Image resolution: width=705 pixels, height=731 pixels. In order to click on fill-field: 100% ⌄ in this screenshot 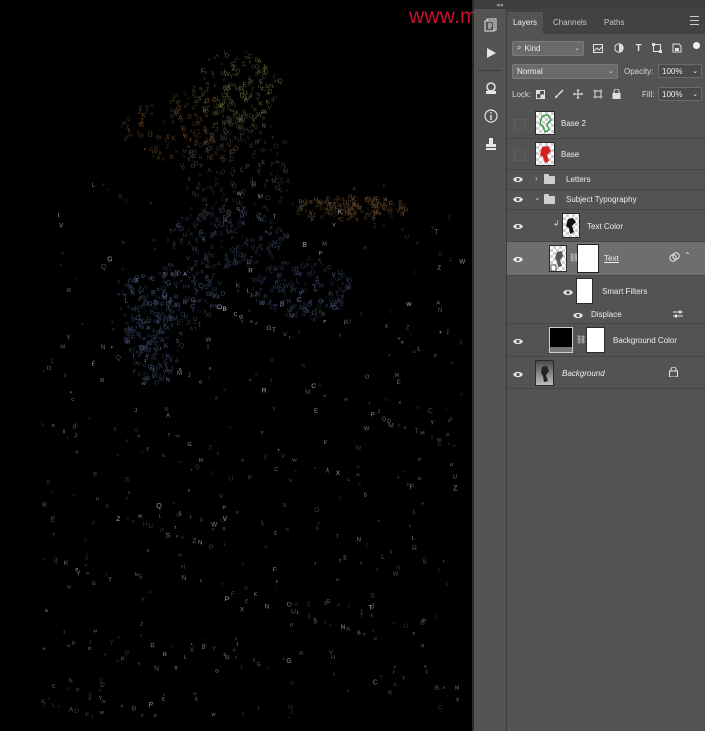, I will do `click(680, 94)`.